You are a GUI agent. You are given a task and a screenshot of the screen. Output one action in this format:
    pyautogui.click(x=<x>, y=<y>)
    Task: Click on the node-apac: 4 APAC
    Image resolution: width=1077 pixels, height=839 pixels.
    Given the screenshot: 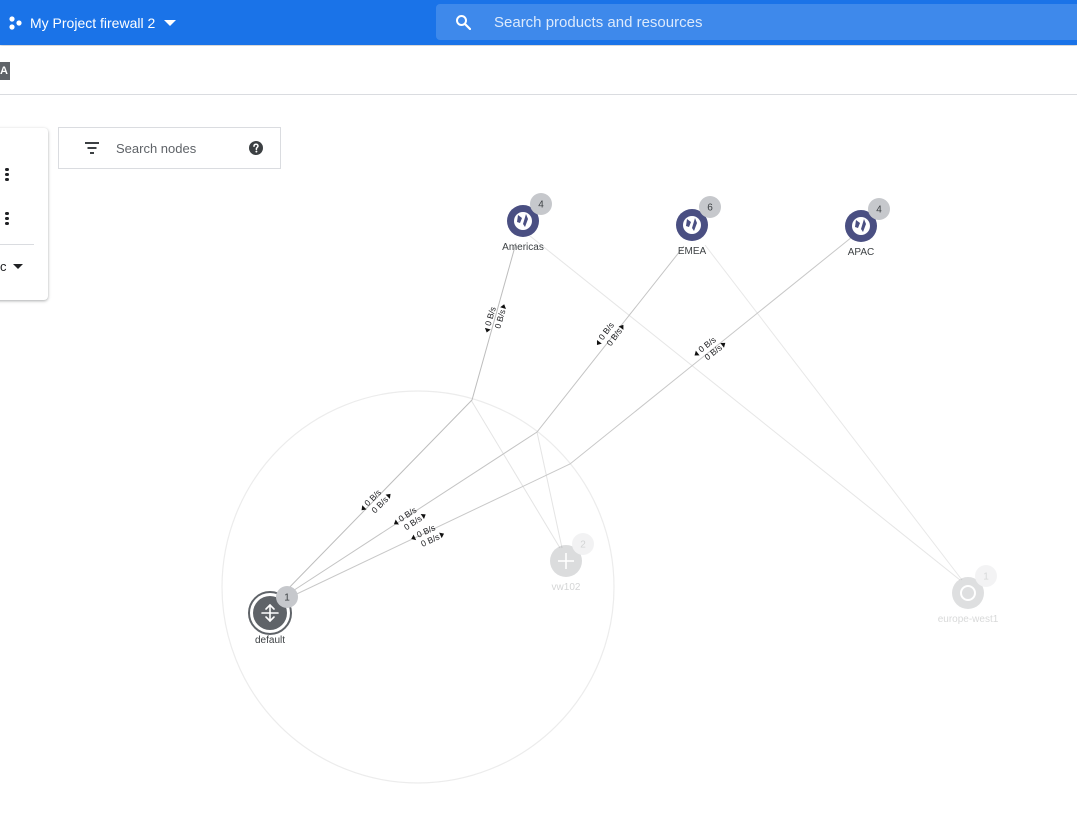 What is the action you would take?
    pyautogui.click(x=867, y=228)
    